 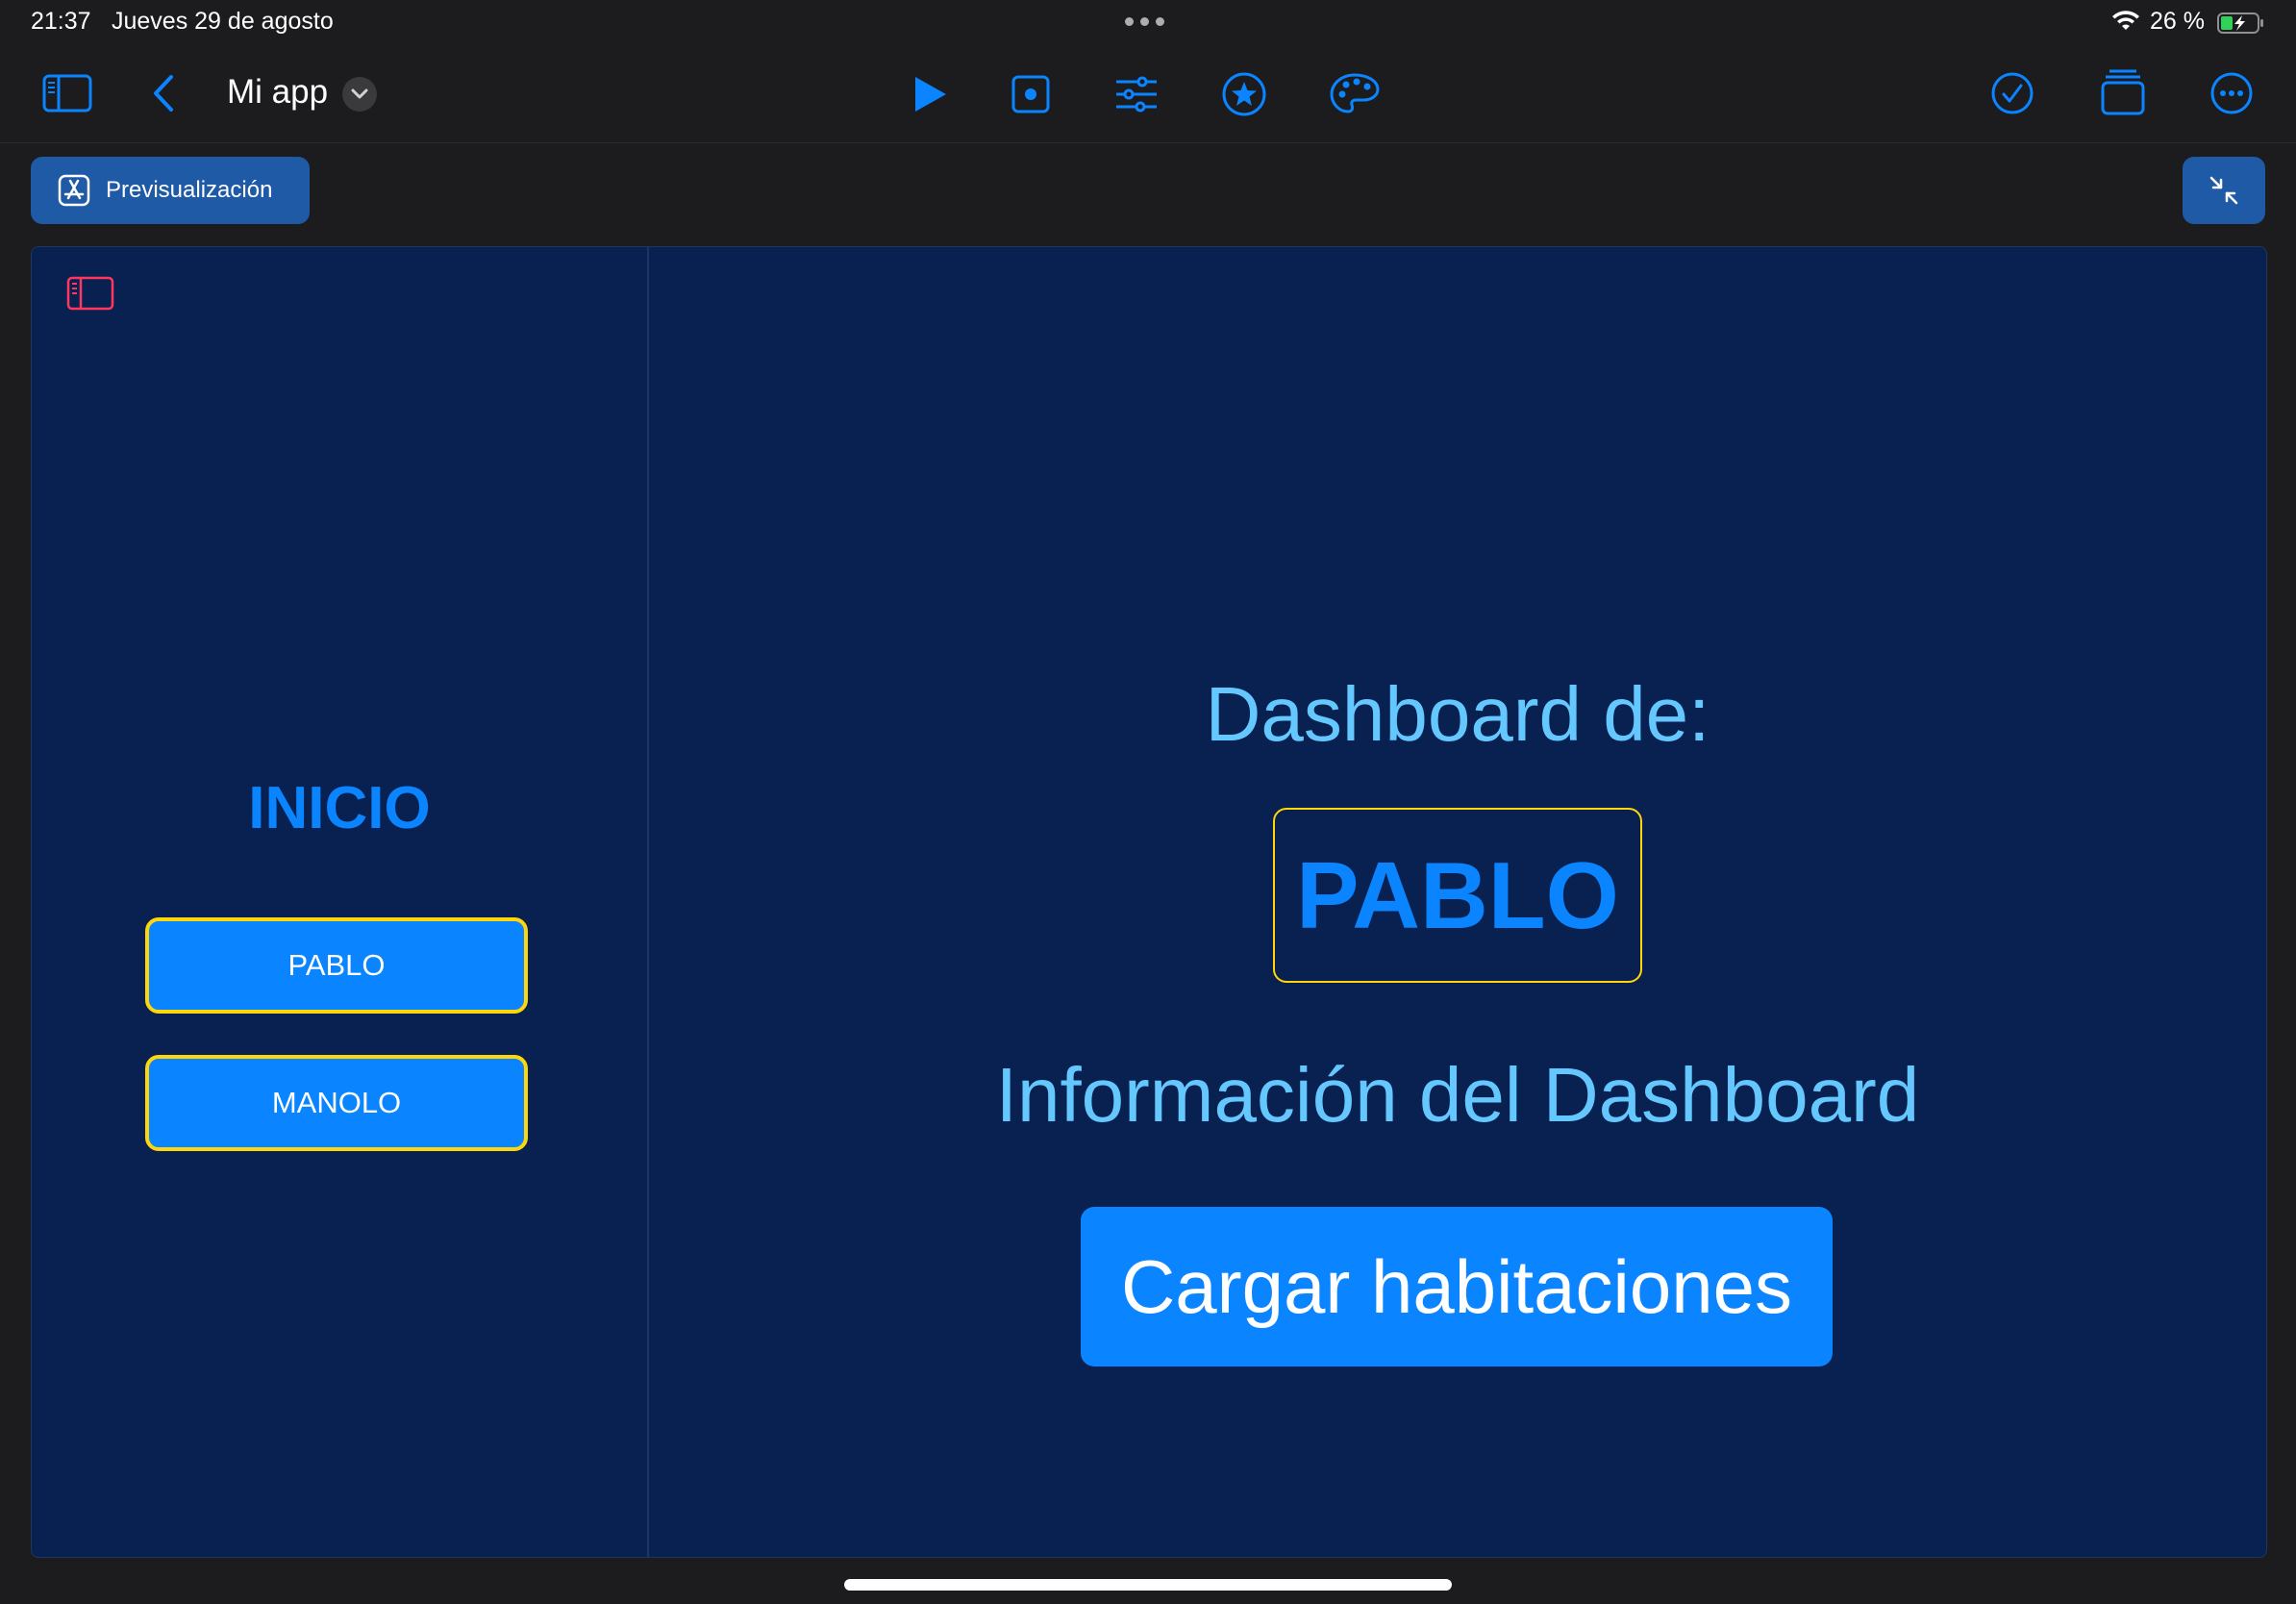 I want to click on user-button-manolo: MANOLO, so click(x=336, y=1103).